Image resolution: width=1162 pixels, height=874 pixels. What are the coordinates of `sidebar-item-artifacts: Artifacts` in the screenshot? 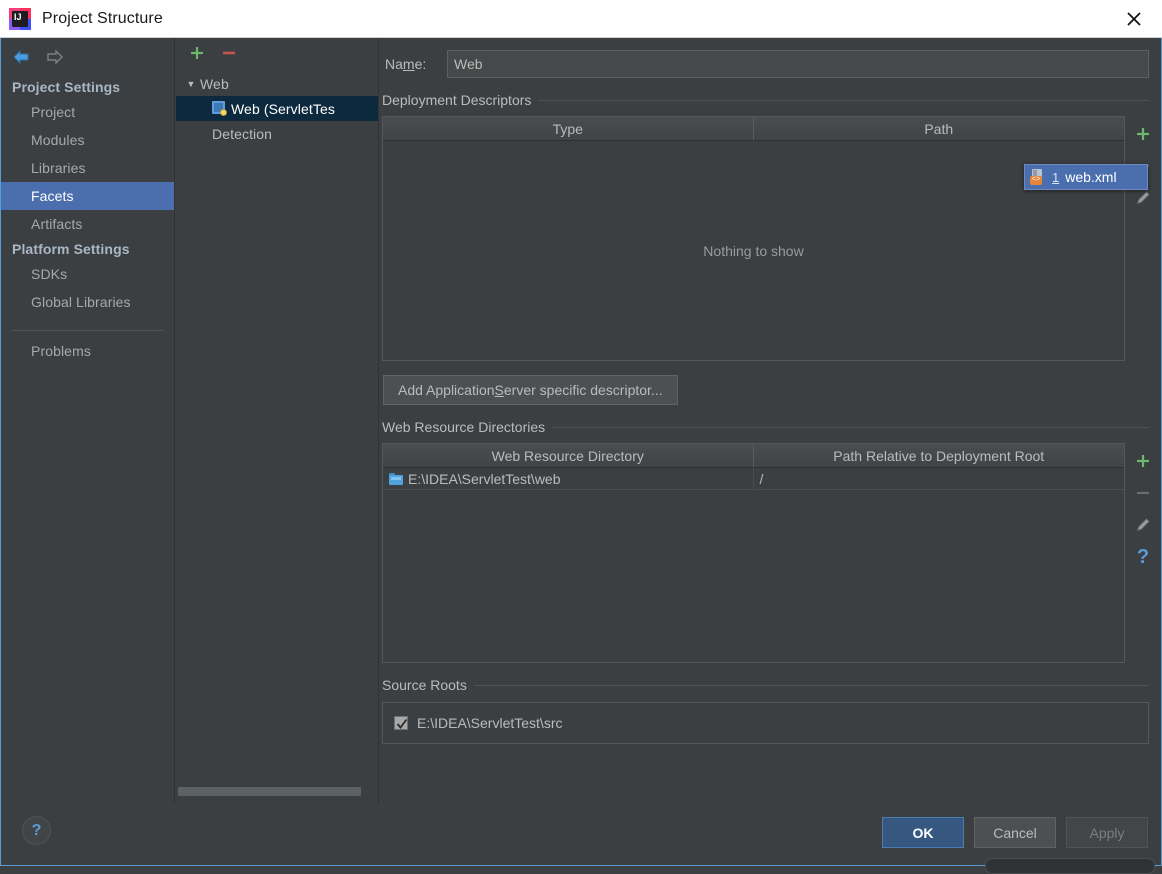 It's located at (87, 224).